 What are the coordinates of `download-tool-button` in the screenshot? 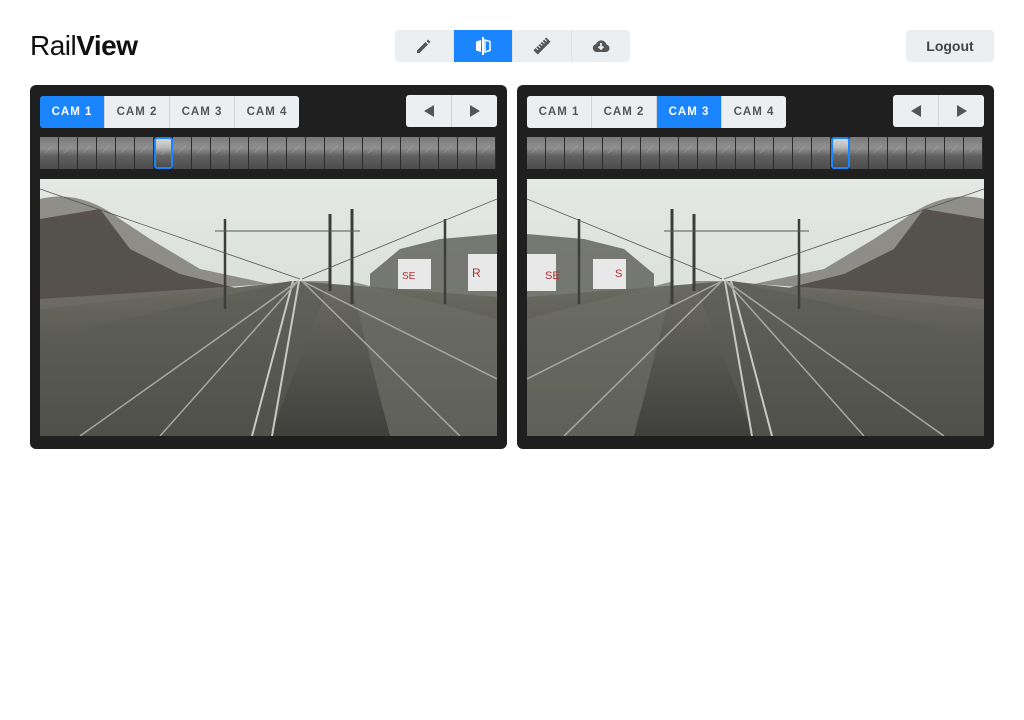 It's located at (601, 46).